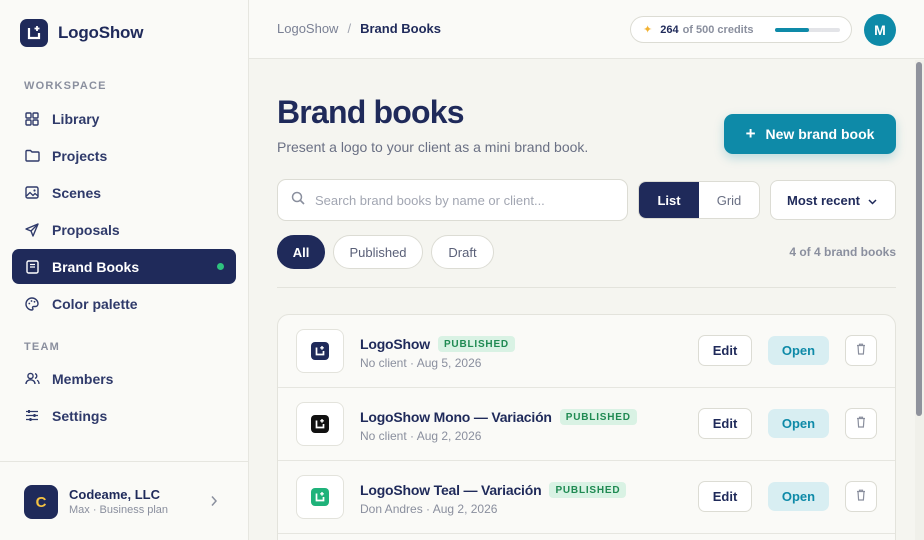  Describe the element at coordinates (32, 416) in the screenshot. I see `sliders-icon` at that location.